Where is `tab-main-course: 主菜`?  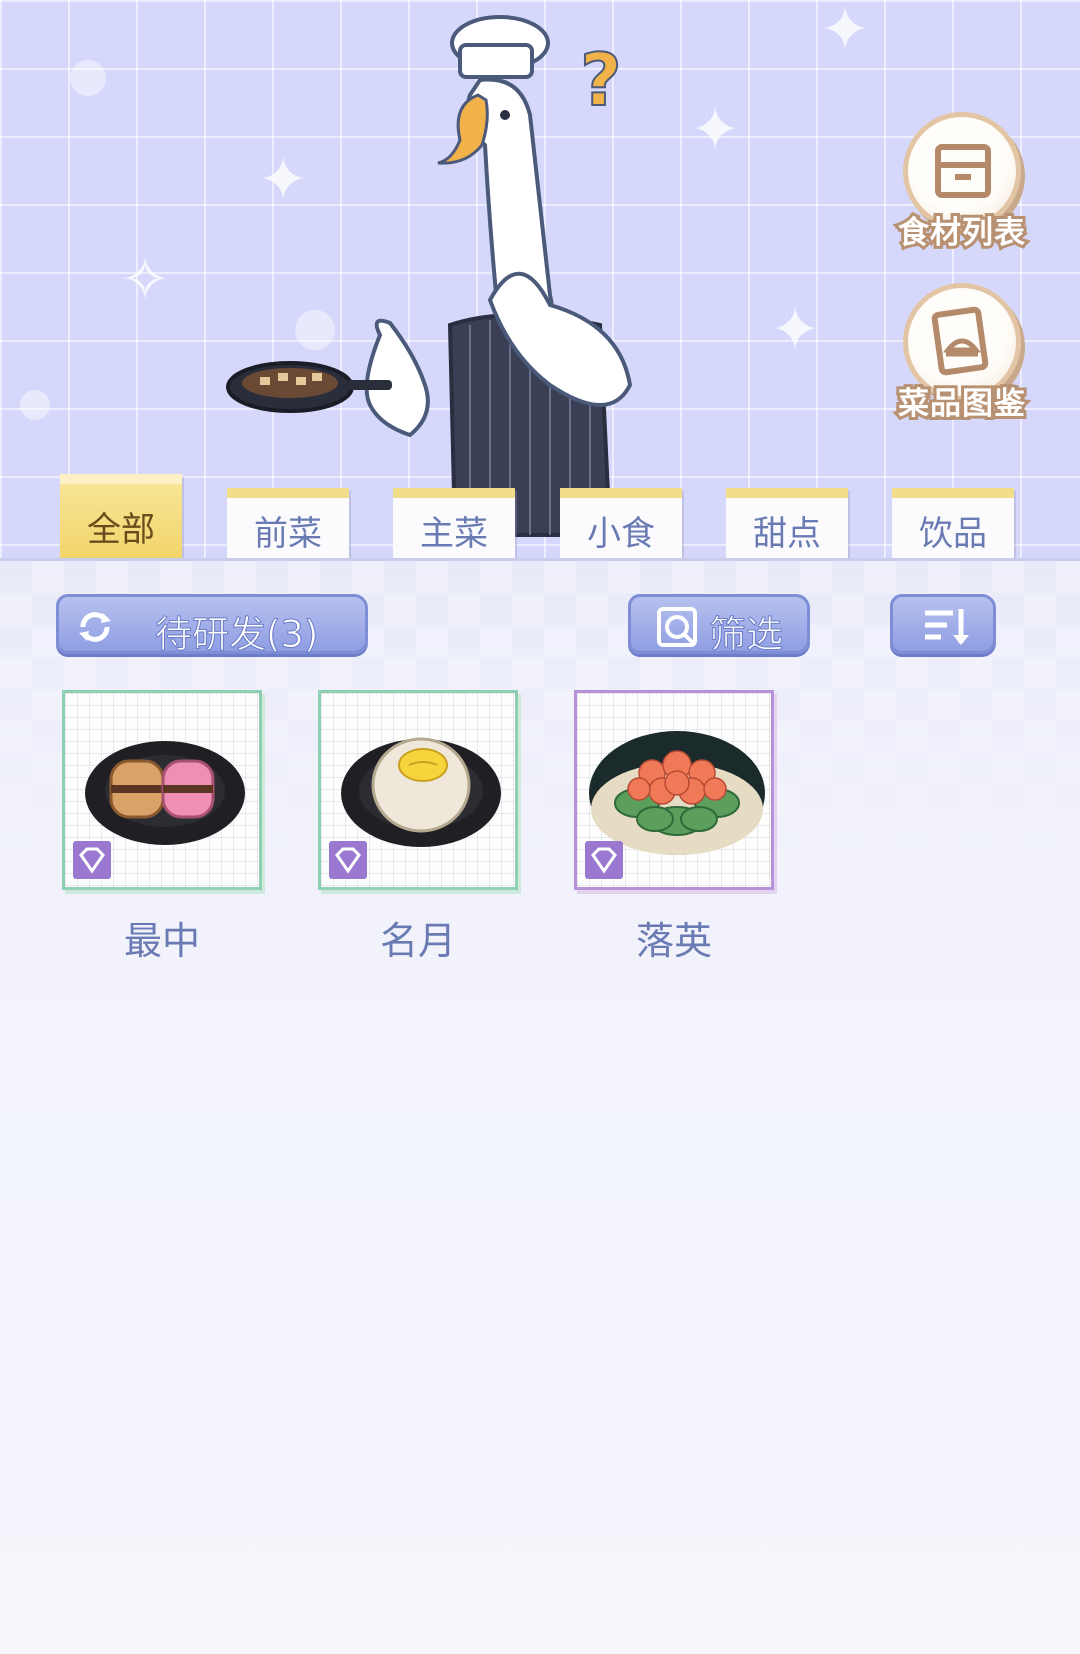
tab-main-course: 主菜 is located at coordinates (454, 524).